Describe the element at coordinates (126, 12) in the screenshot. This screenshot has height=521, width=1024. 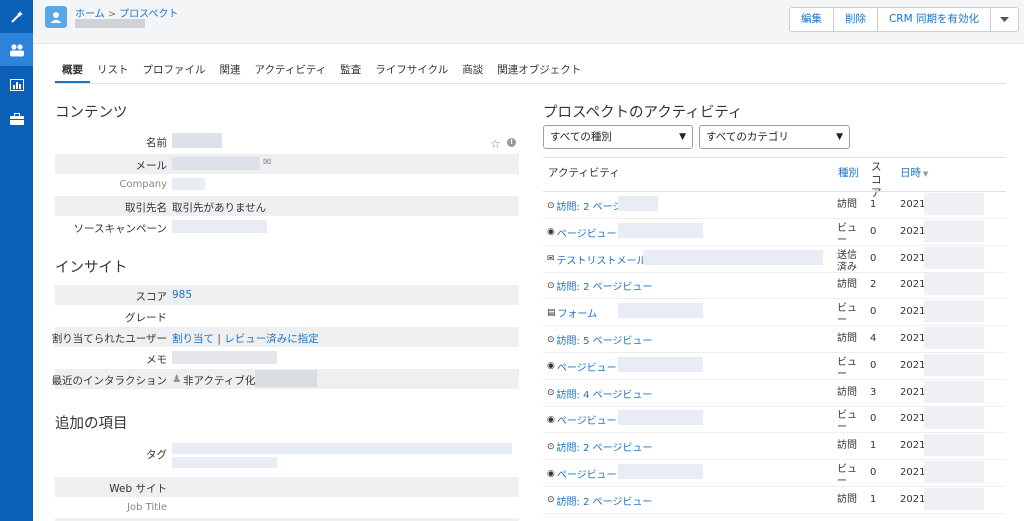
I see `breadcrumb: ホーム > プロスペクト` at that location.